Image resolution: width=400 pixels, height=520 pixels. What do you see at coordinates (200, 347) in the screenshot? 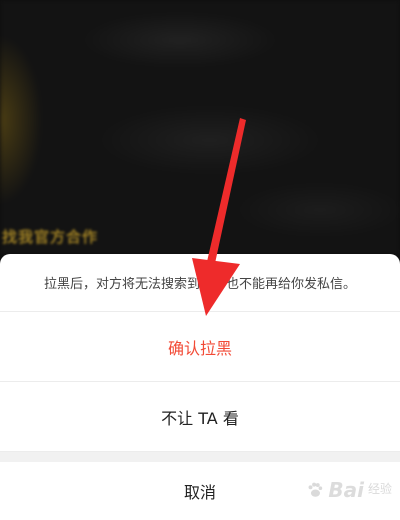
I see `confirm-block-button: 确认拉黑` at bounding box center [200, 347].